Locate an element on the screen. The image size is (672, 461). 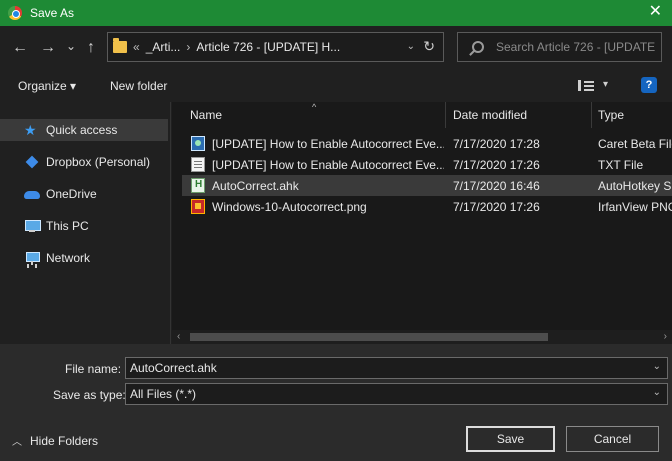
column-header-date: Date modified is located at coordinates (523, 115).